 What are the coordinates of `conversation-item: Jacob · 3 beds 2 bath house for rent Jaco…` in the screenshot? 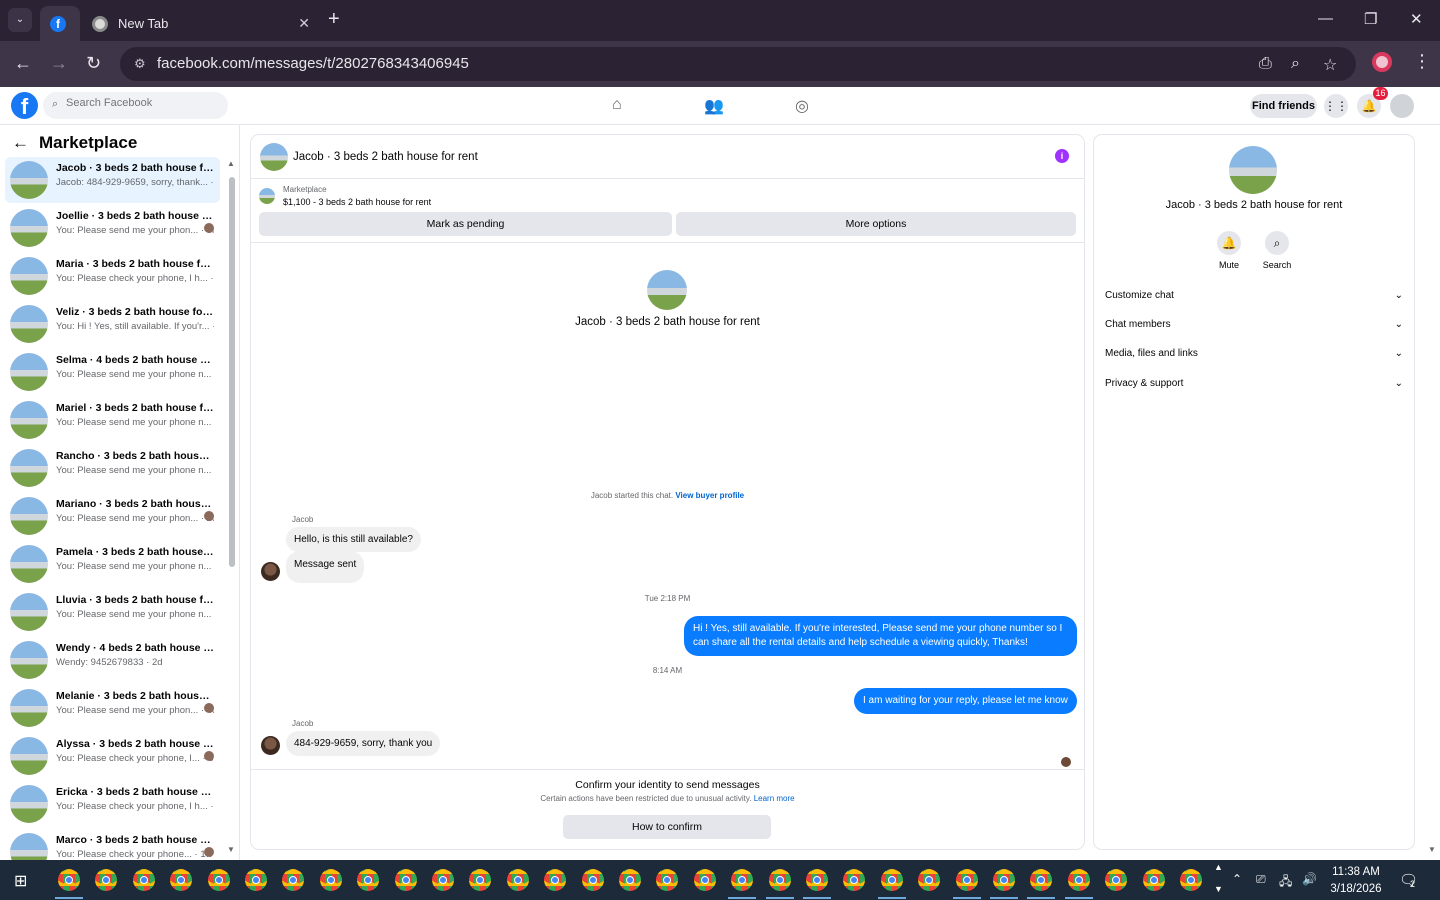 It's located at (112, 180).